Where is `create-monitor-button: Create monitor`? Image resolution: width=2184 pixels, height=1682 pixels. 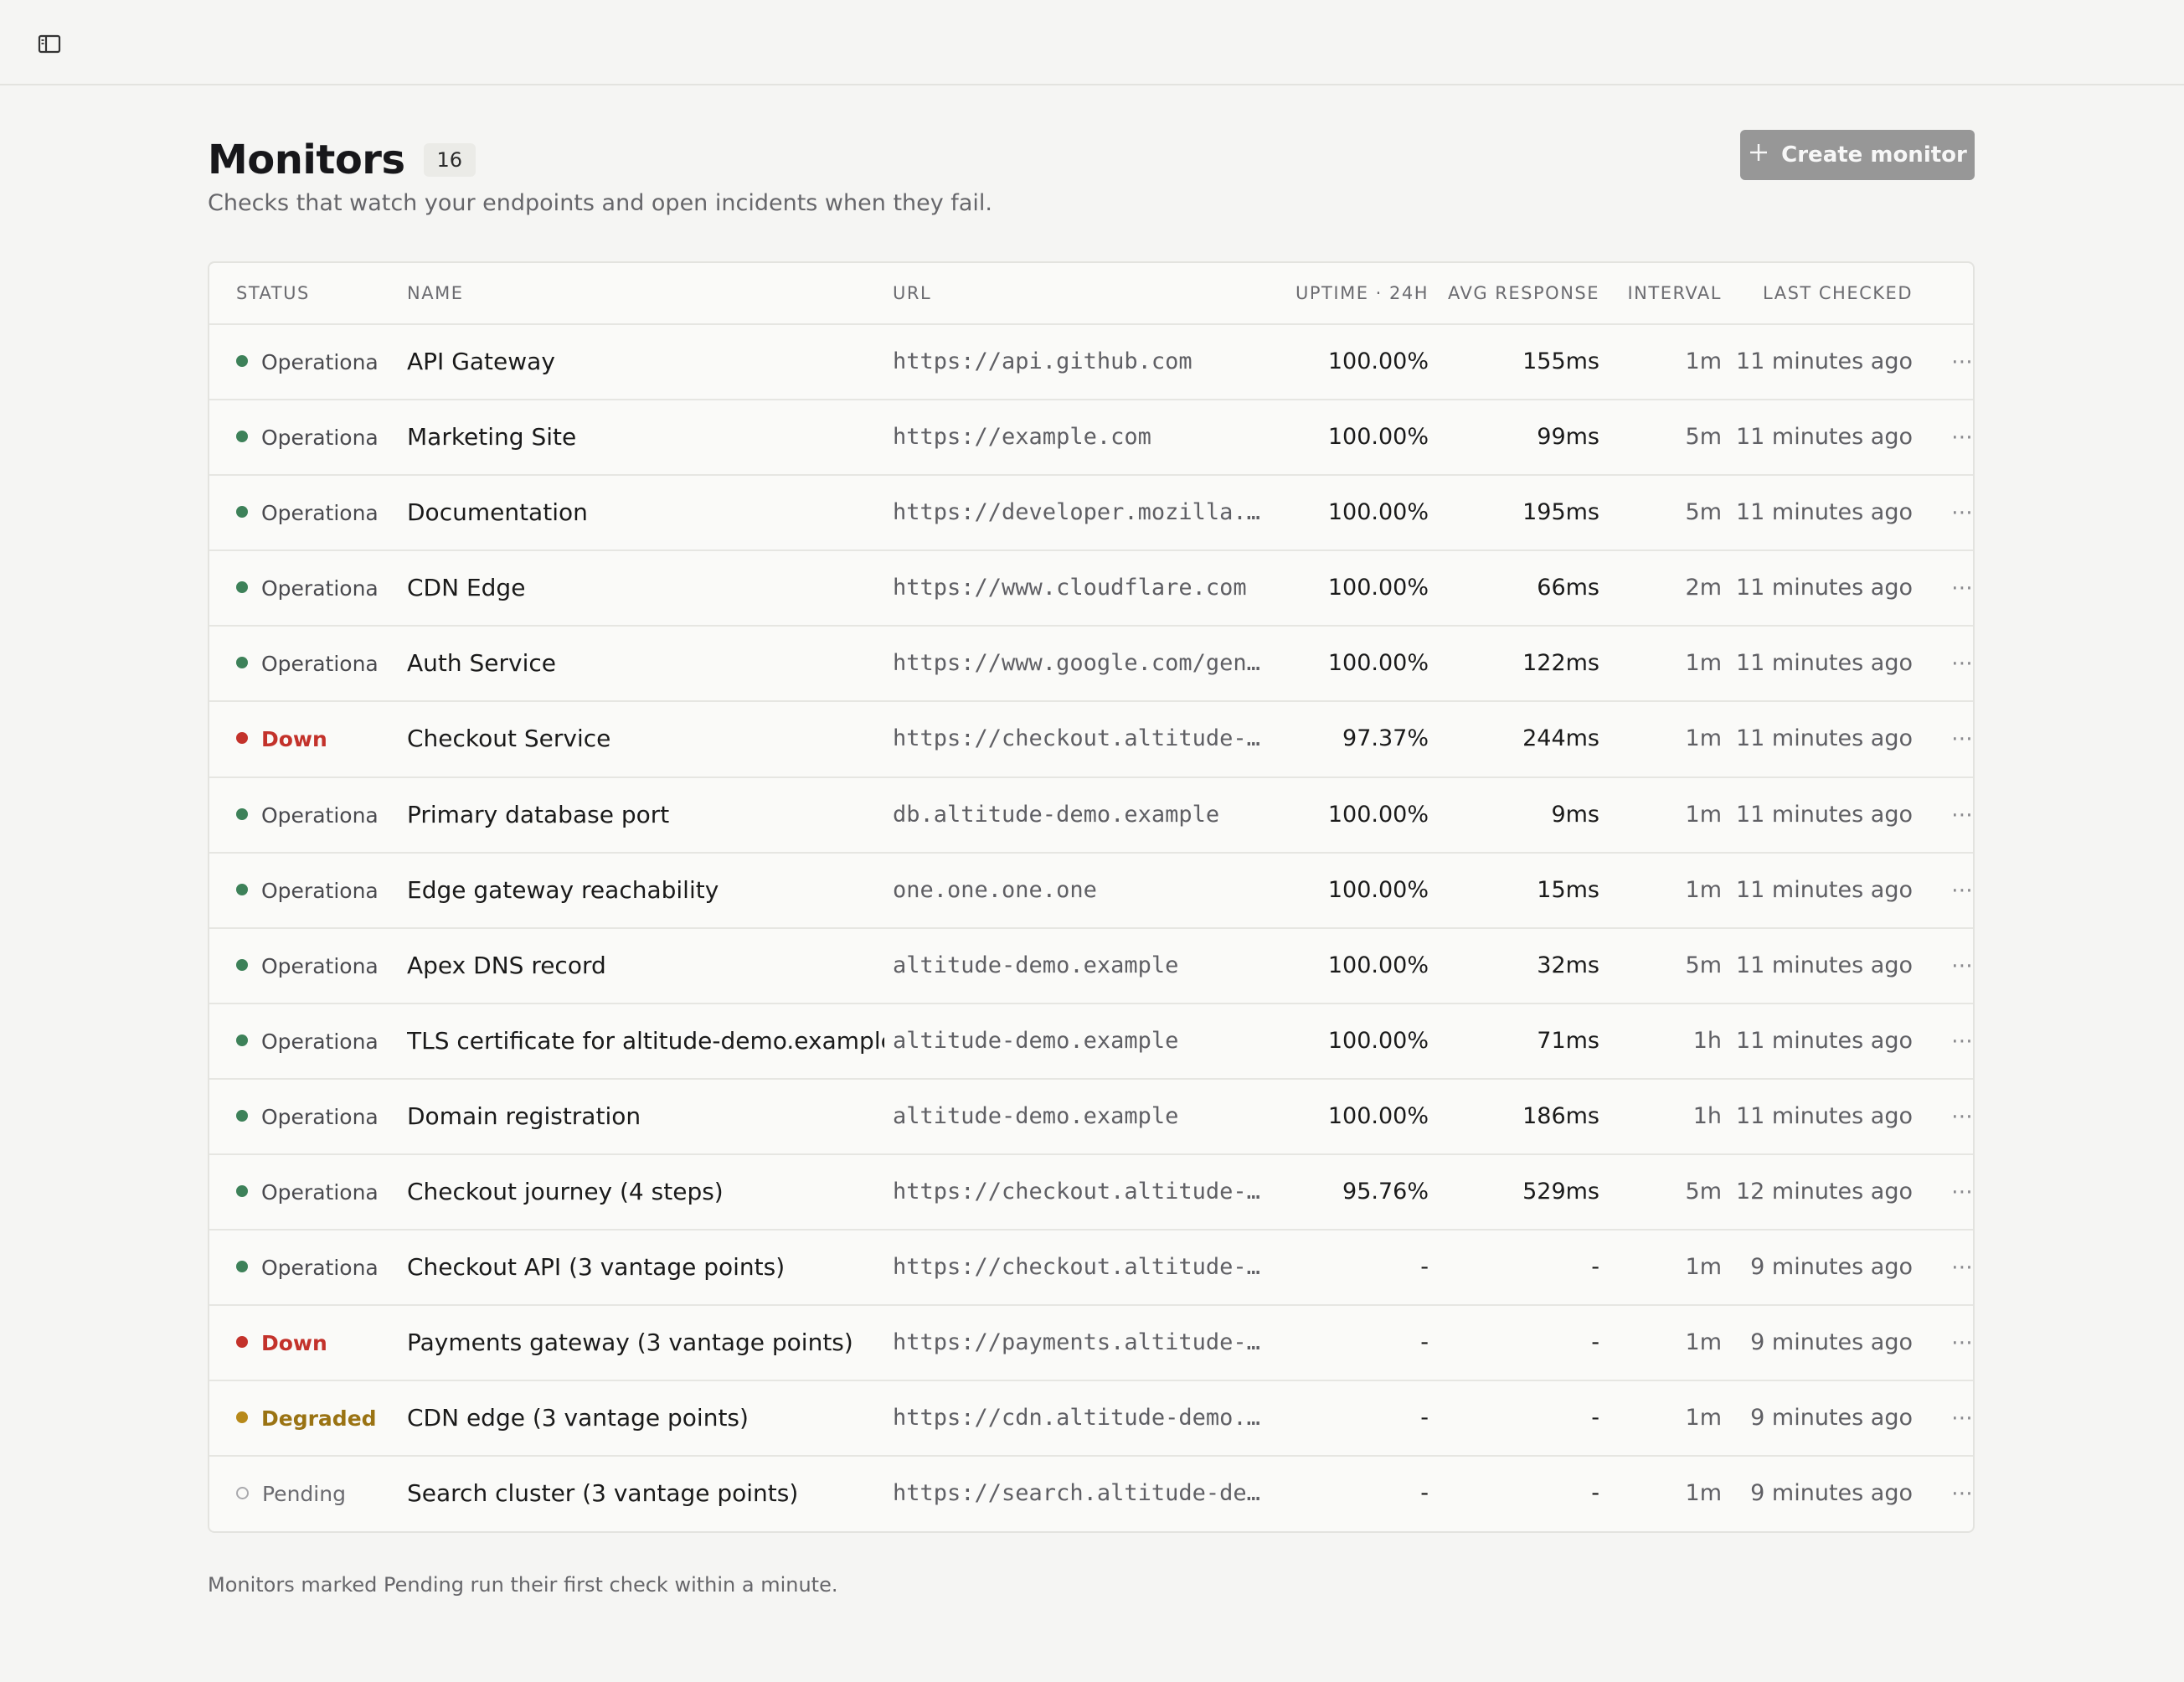 create-monitor-button: Create monitor is located at coordinates (1858, 155).